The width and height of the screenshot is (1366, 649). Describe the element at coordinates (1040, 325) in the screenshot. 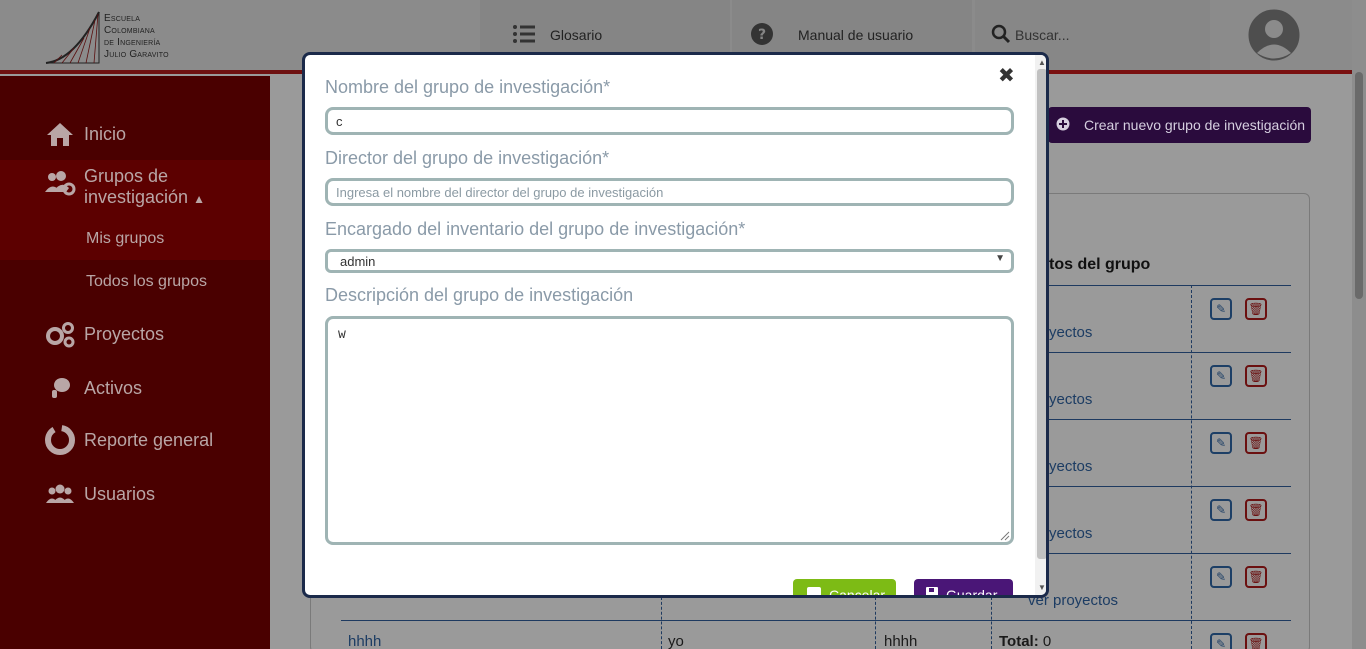

I see `modal-scrollbar: ▲ ▼` at that location.